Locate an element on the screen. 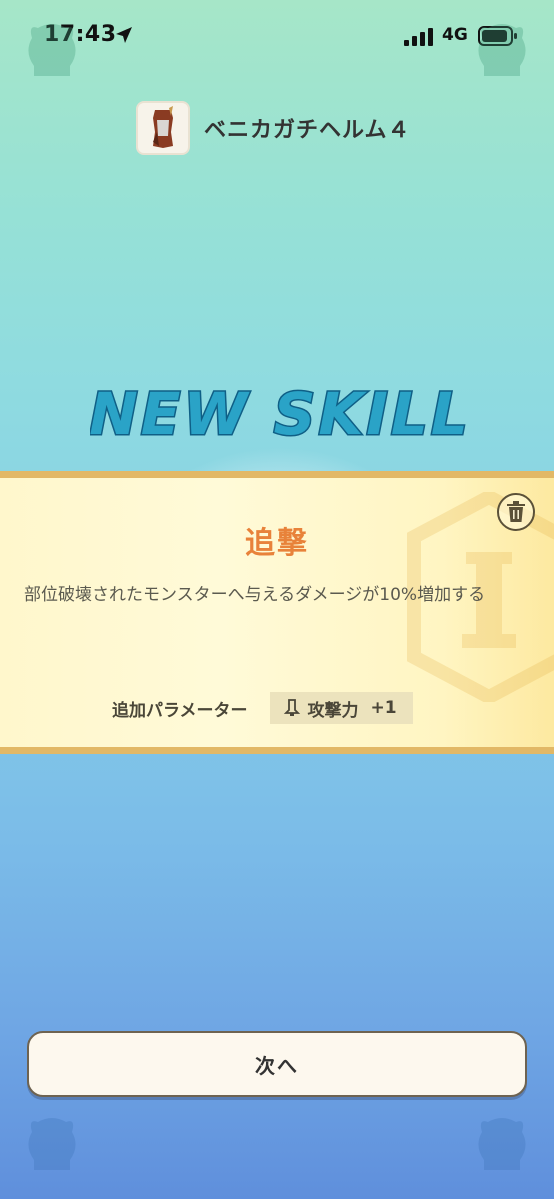 The width and height of the screenshot is (554, 1199). status-bar: 17:43 4G is located at coordinates (277, 36).